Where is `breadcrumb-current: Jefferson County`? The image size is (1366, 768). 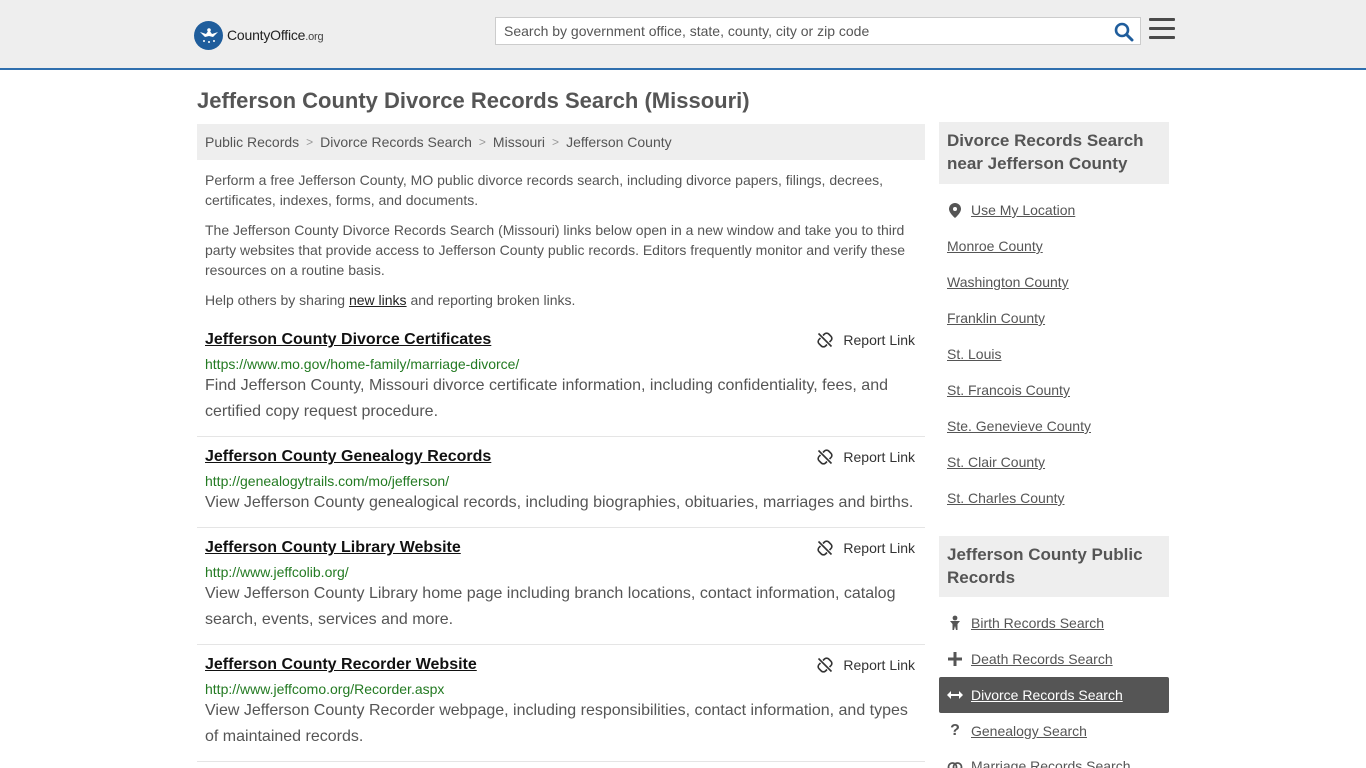
breadcrumb-current: Jefferson County is located at coordinates (619, 142).